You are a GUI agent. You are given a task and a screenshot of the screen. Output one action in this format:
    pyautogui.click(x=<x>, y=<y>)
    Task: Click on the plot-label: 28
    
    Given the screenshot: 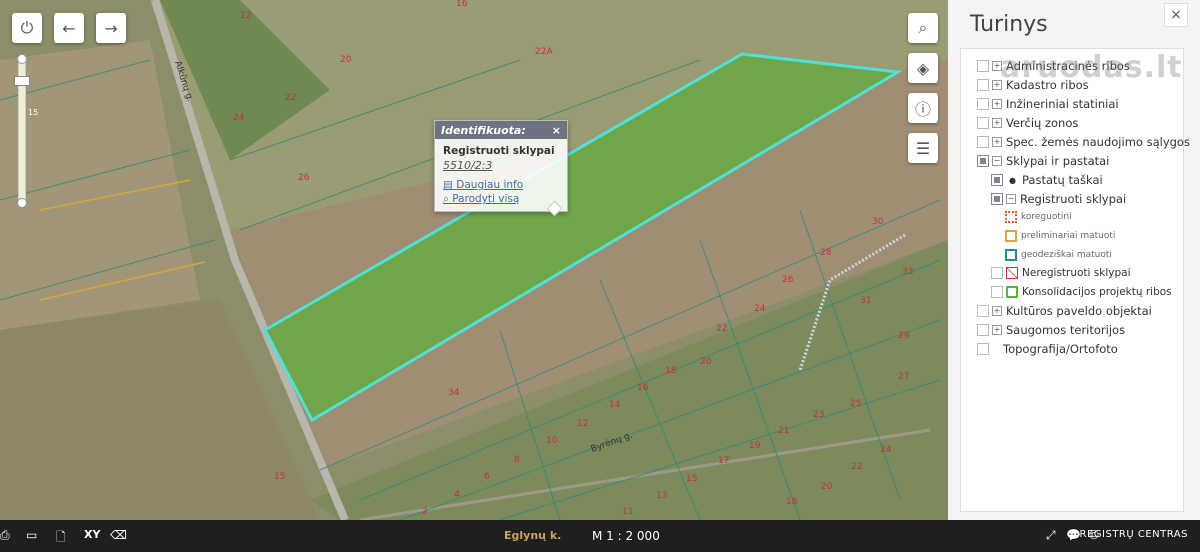 What is the action you would take?
    pyautogui.click(x=826, y=253)
    